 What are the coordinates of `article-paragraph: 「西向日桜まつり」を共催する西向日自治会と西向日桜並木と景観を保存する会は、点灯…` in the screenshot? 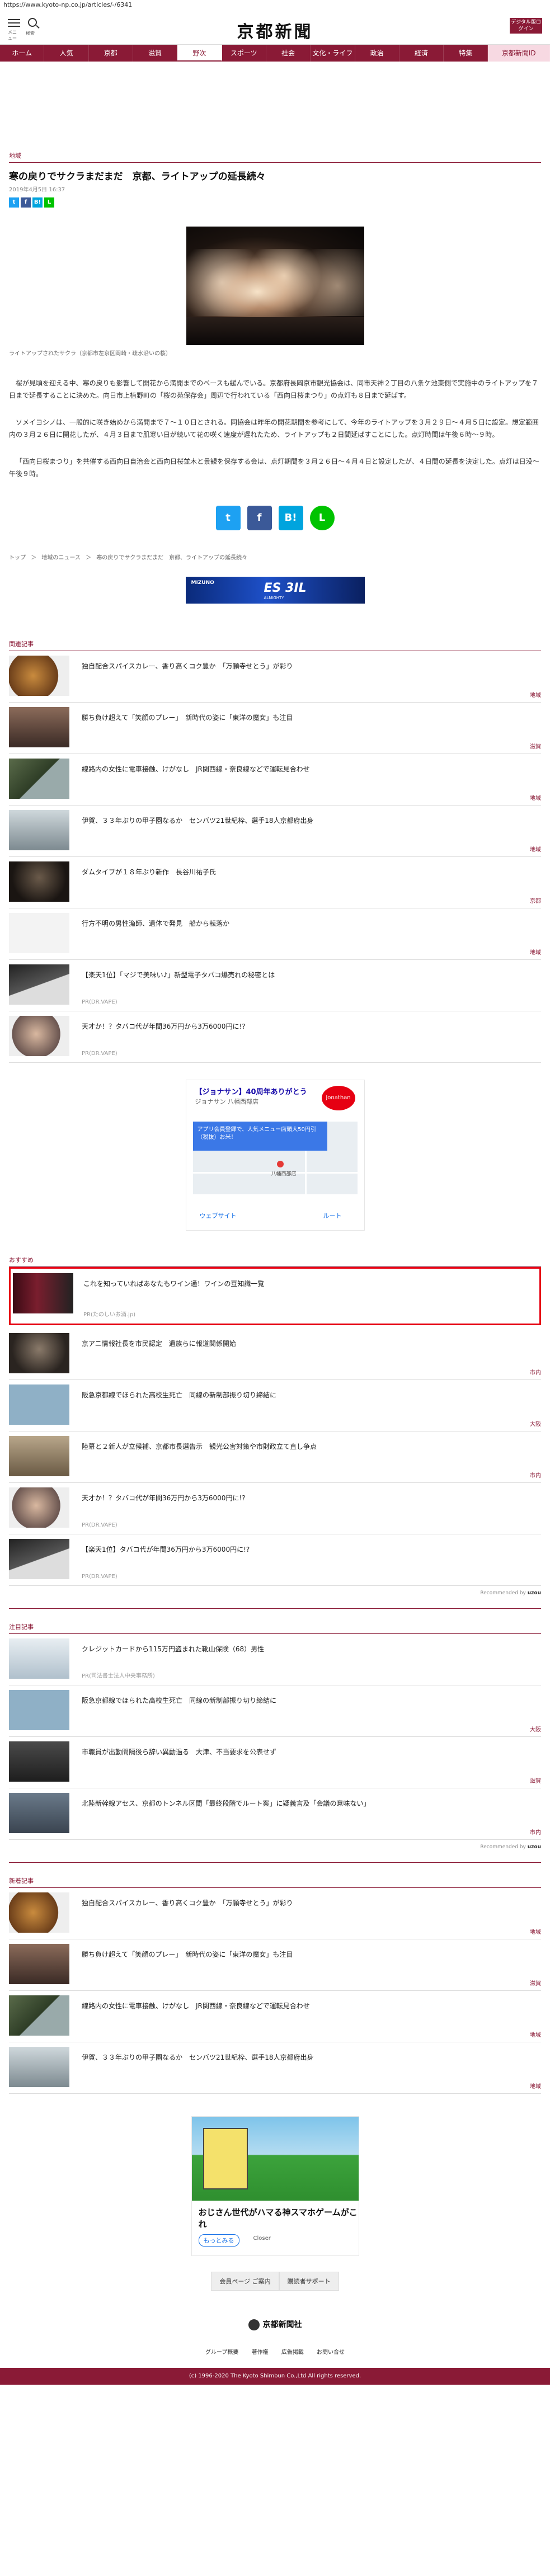 It's located at (274, 468).